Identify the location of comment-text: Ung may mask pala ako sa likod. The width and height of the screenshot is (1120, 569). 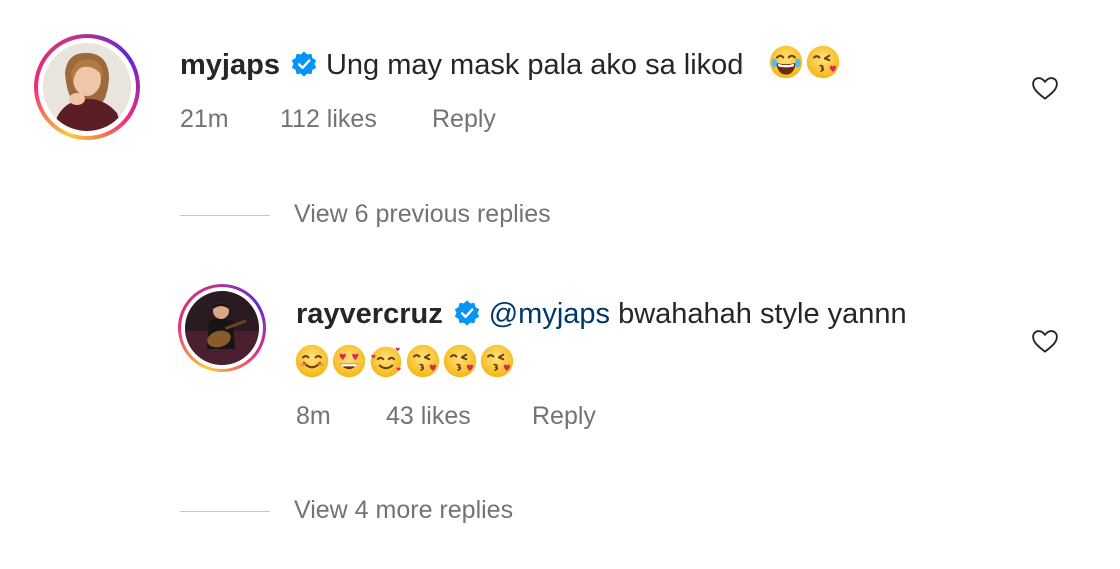
(534, 65).